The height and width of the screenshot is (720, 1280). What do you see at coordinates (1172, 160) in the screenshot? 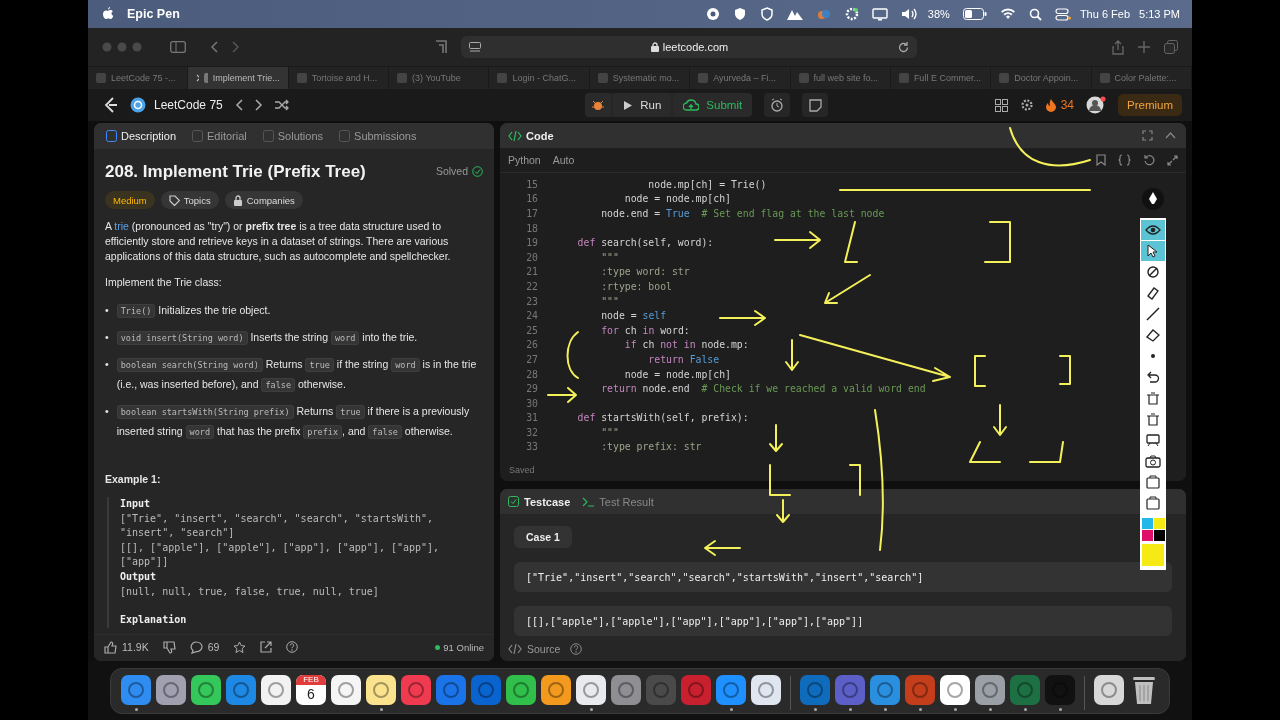
I see `expand-icon` at bounding box center [1172, 160].